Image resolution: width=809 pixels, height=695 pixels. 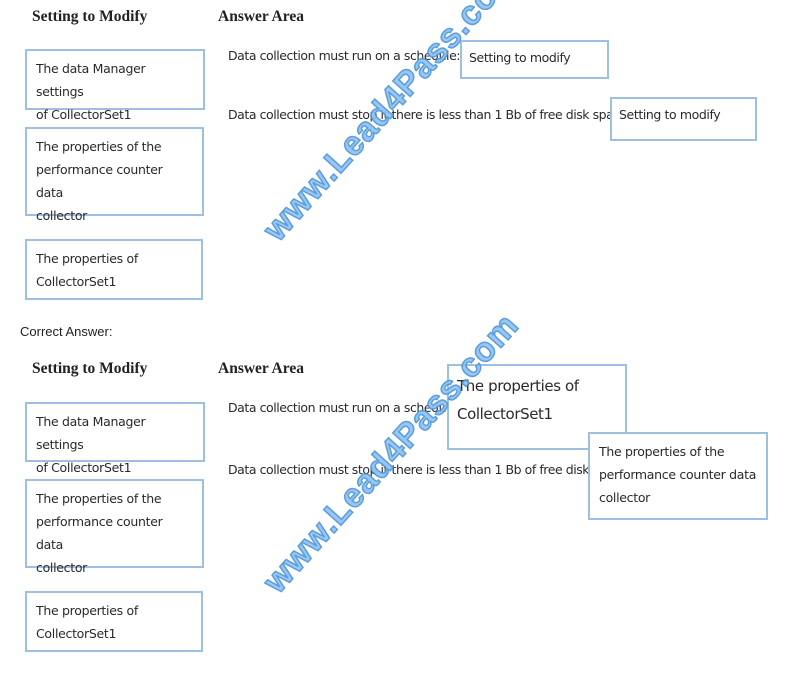 What do you see at coordinates (683, 119) in the screenshot?
I see `drop-target-disk-space: Setting to modify` at bounding box center [683, 119].